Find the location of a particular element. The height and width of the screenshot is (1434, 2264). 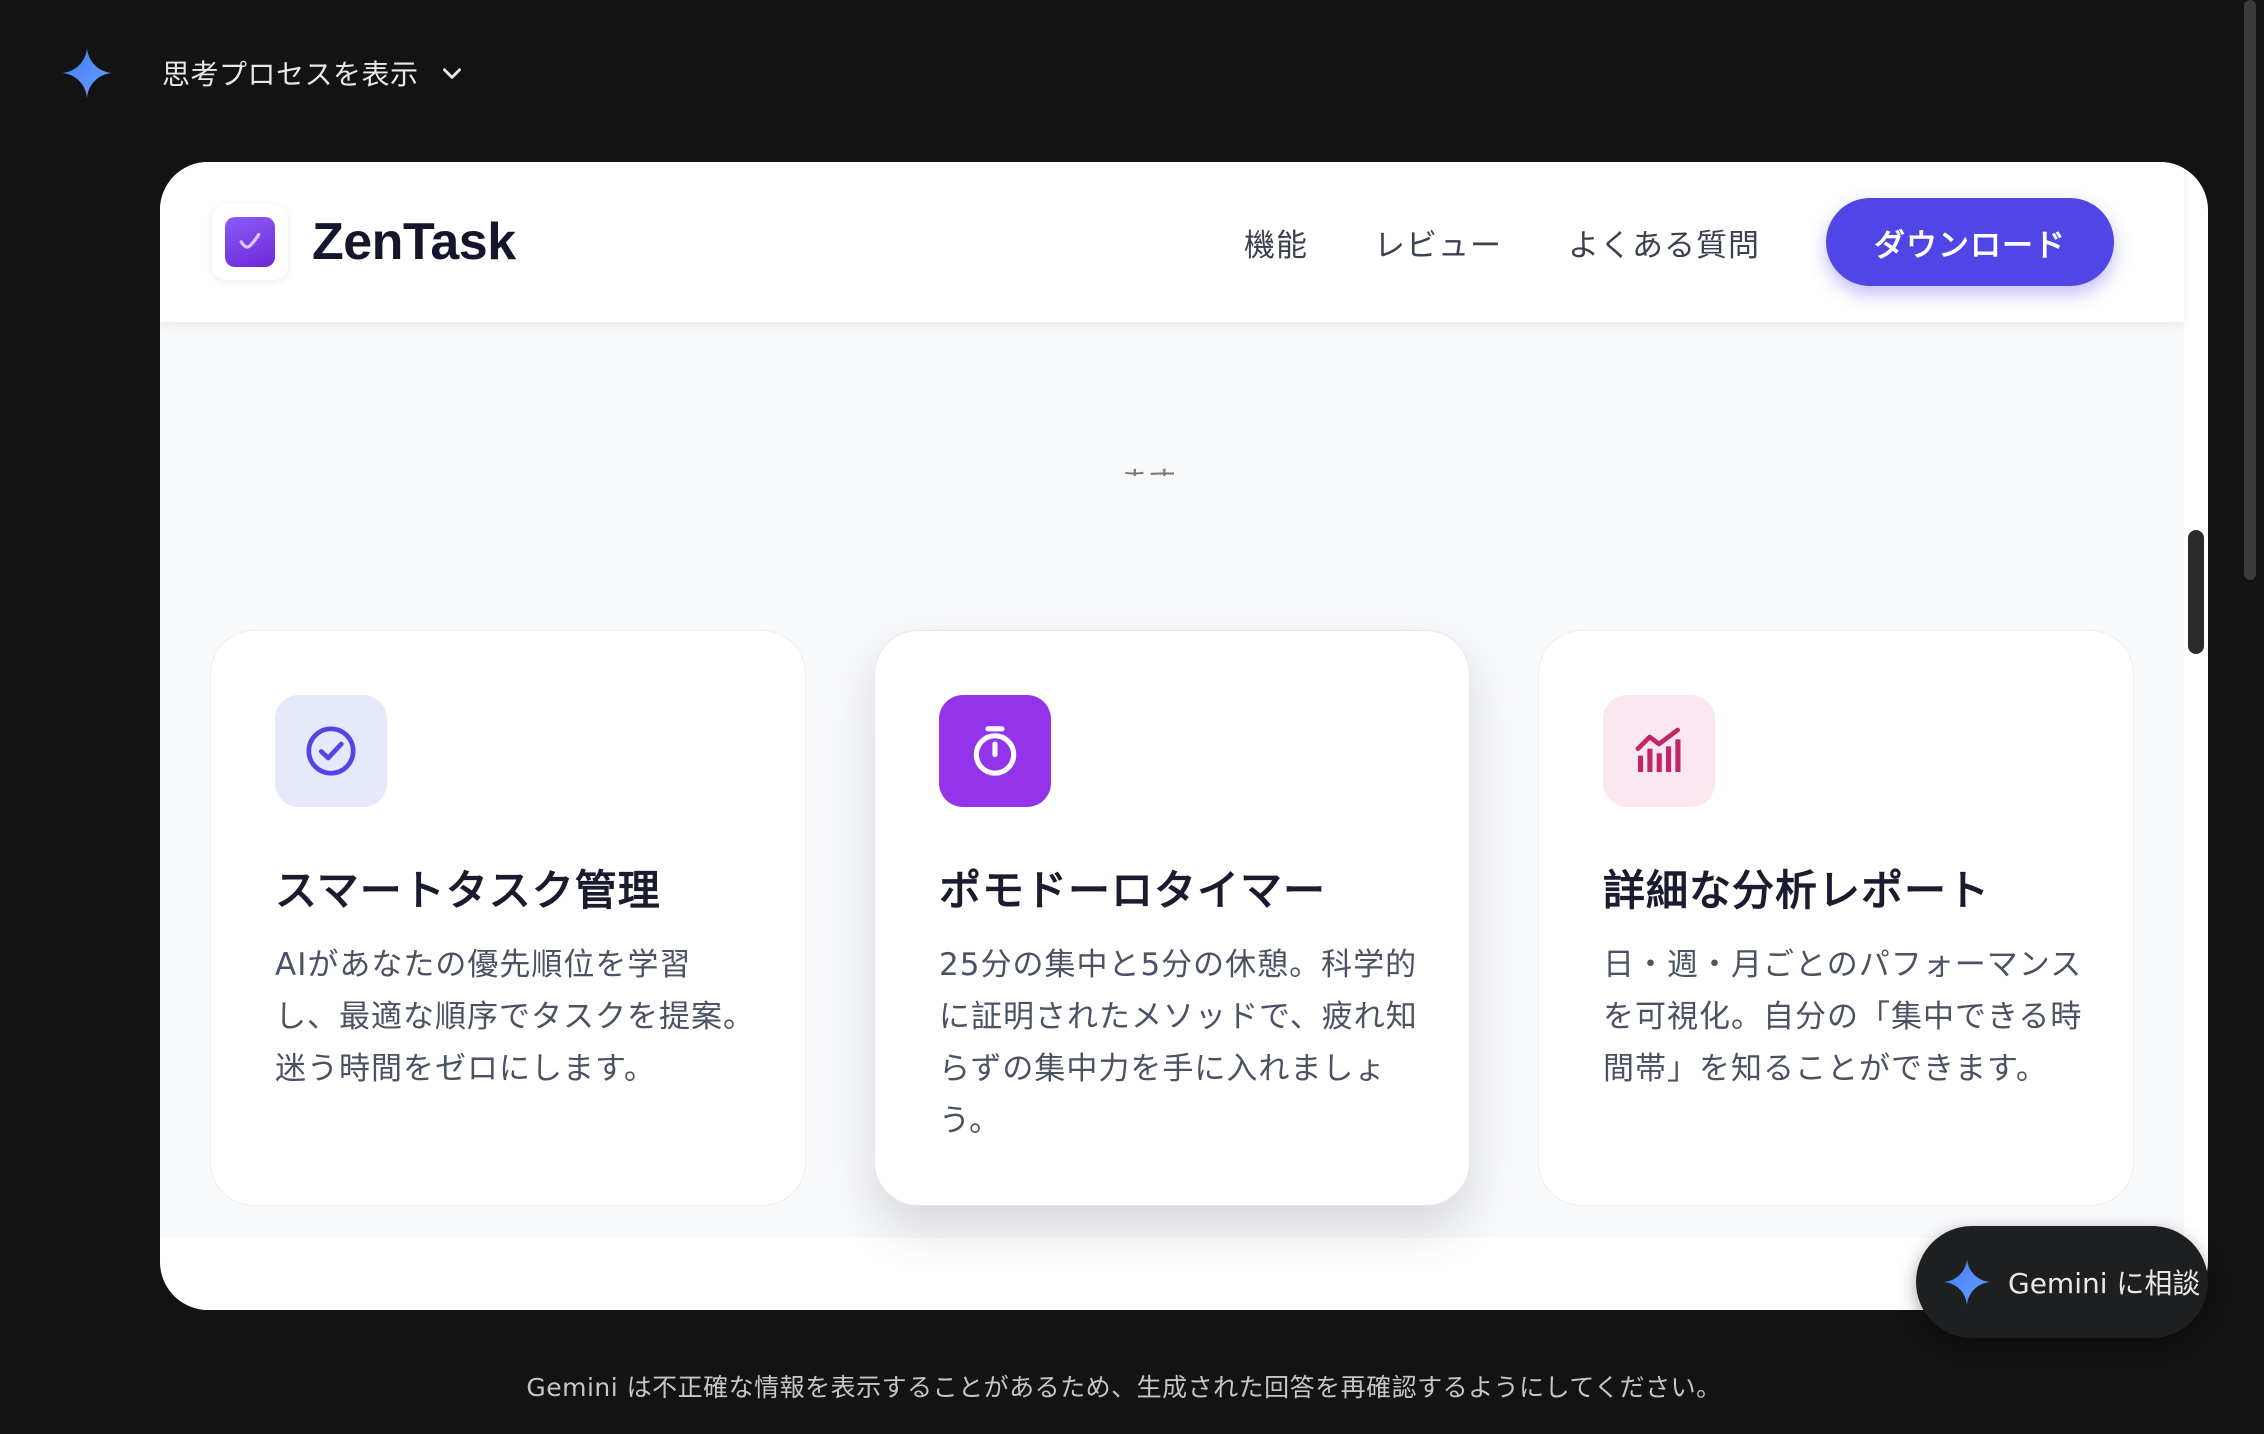

ask-gemini-button: Gemini に相談 is located at coordinates (2062, 1282).